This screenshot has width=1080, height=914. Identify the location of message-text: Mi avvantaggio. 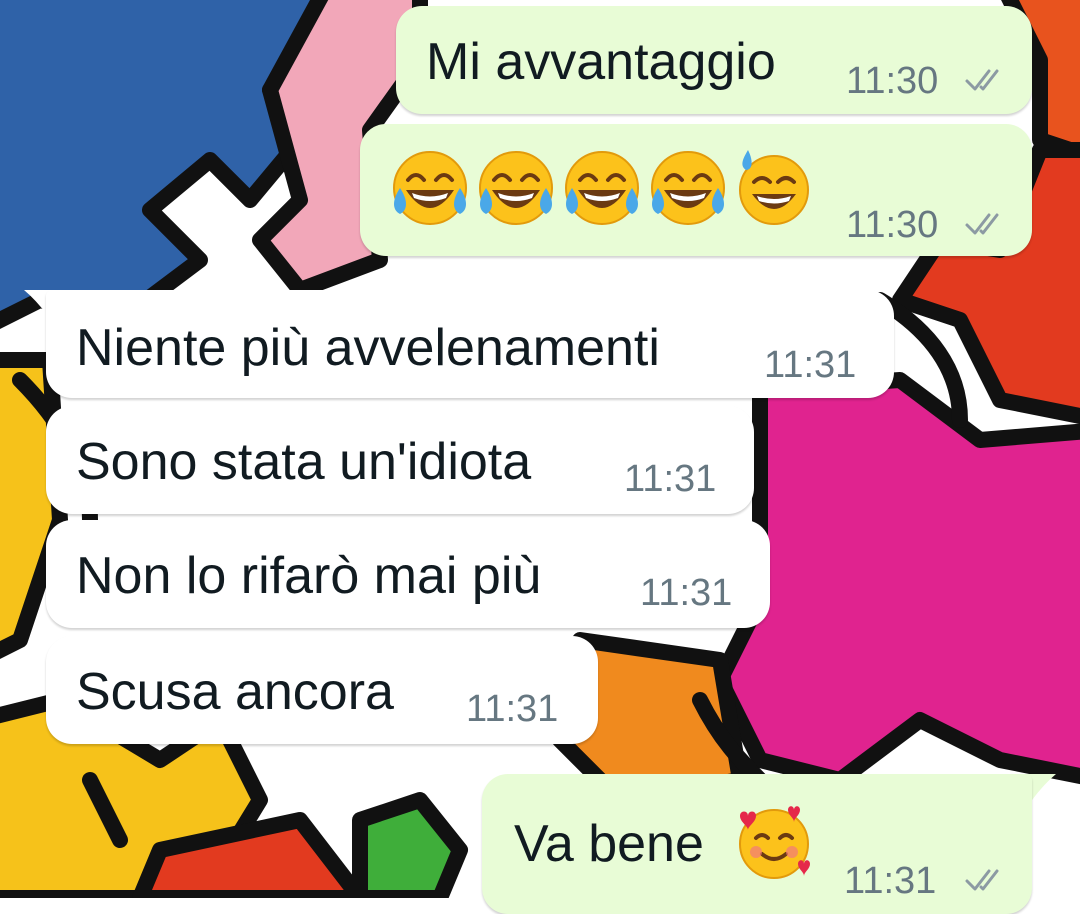
(601, 62).